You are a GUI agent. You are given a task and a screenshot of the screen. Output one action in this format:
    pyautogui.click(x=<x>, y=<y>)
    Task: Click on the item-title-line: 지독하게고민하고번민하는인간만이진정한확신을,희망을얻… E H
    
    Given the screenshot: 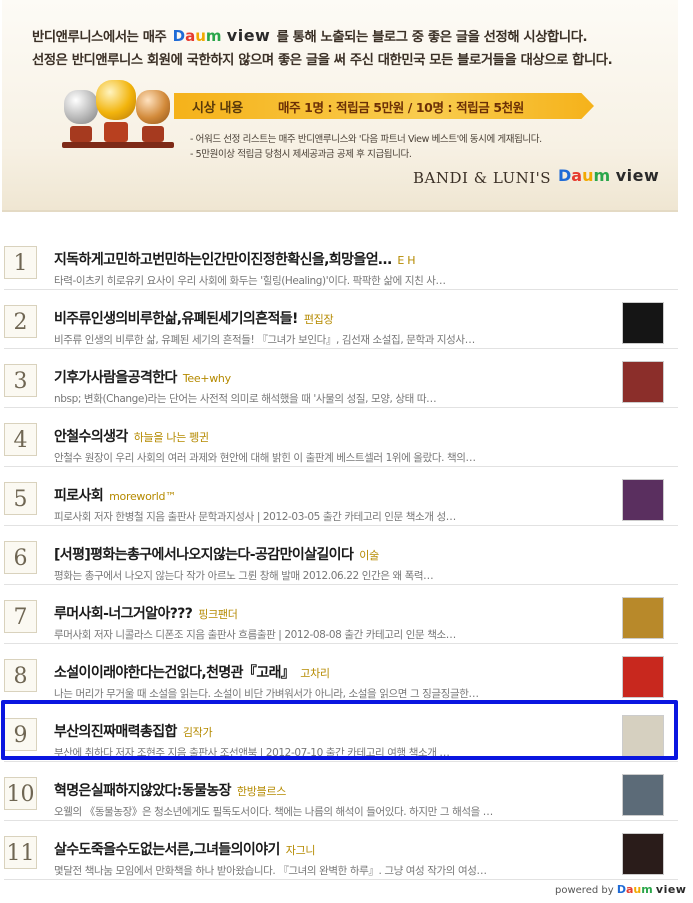 What is the action you would take?
    pyautogui.click(x=334, y=259)
    